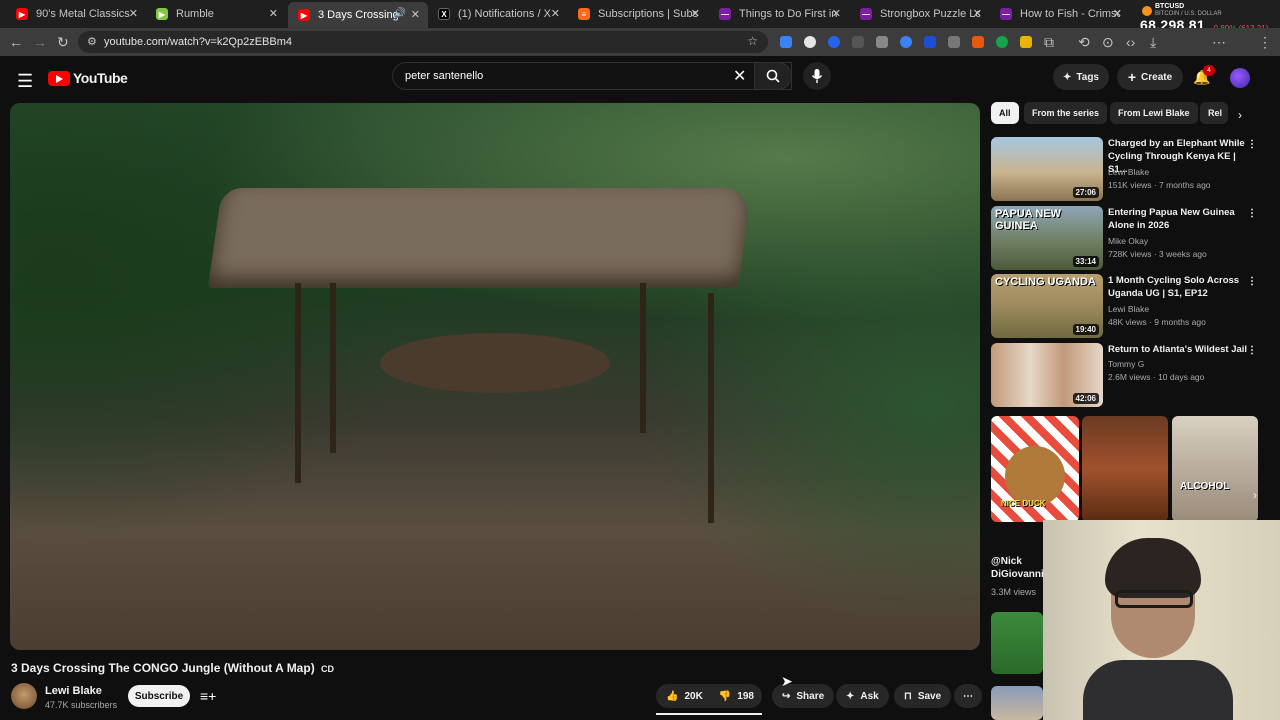 The image size is (1280, 720). What do you see at coordinates (1108, 42) in the screenshot?
I see `tab-search-icon: ⊙` at bounding box center [1108, 42].